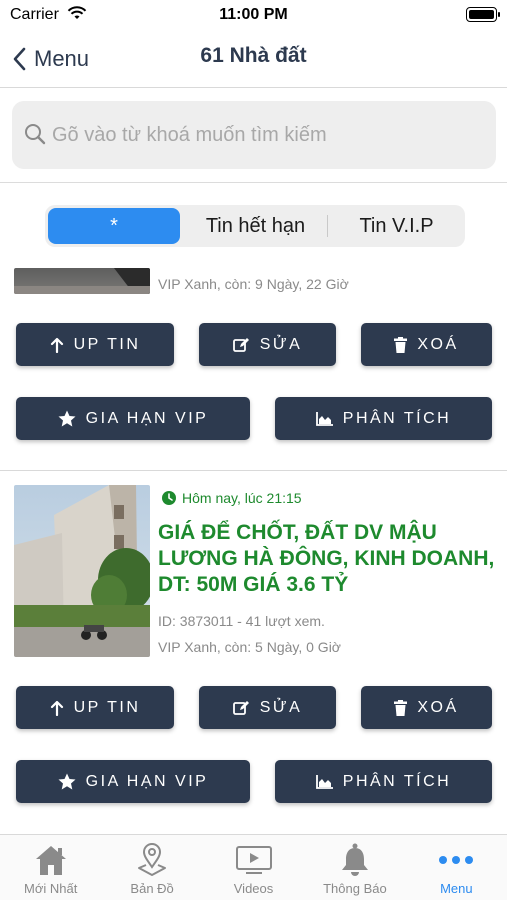 Image resolution: width=507 pixels, height=900 pixels. I want to click on tab-newest: Mới Nhất, so click(50, 867).